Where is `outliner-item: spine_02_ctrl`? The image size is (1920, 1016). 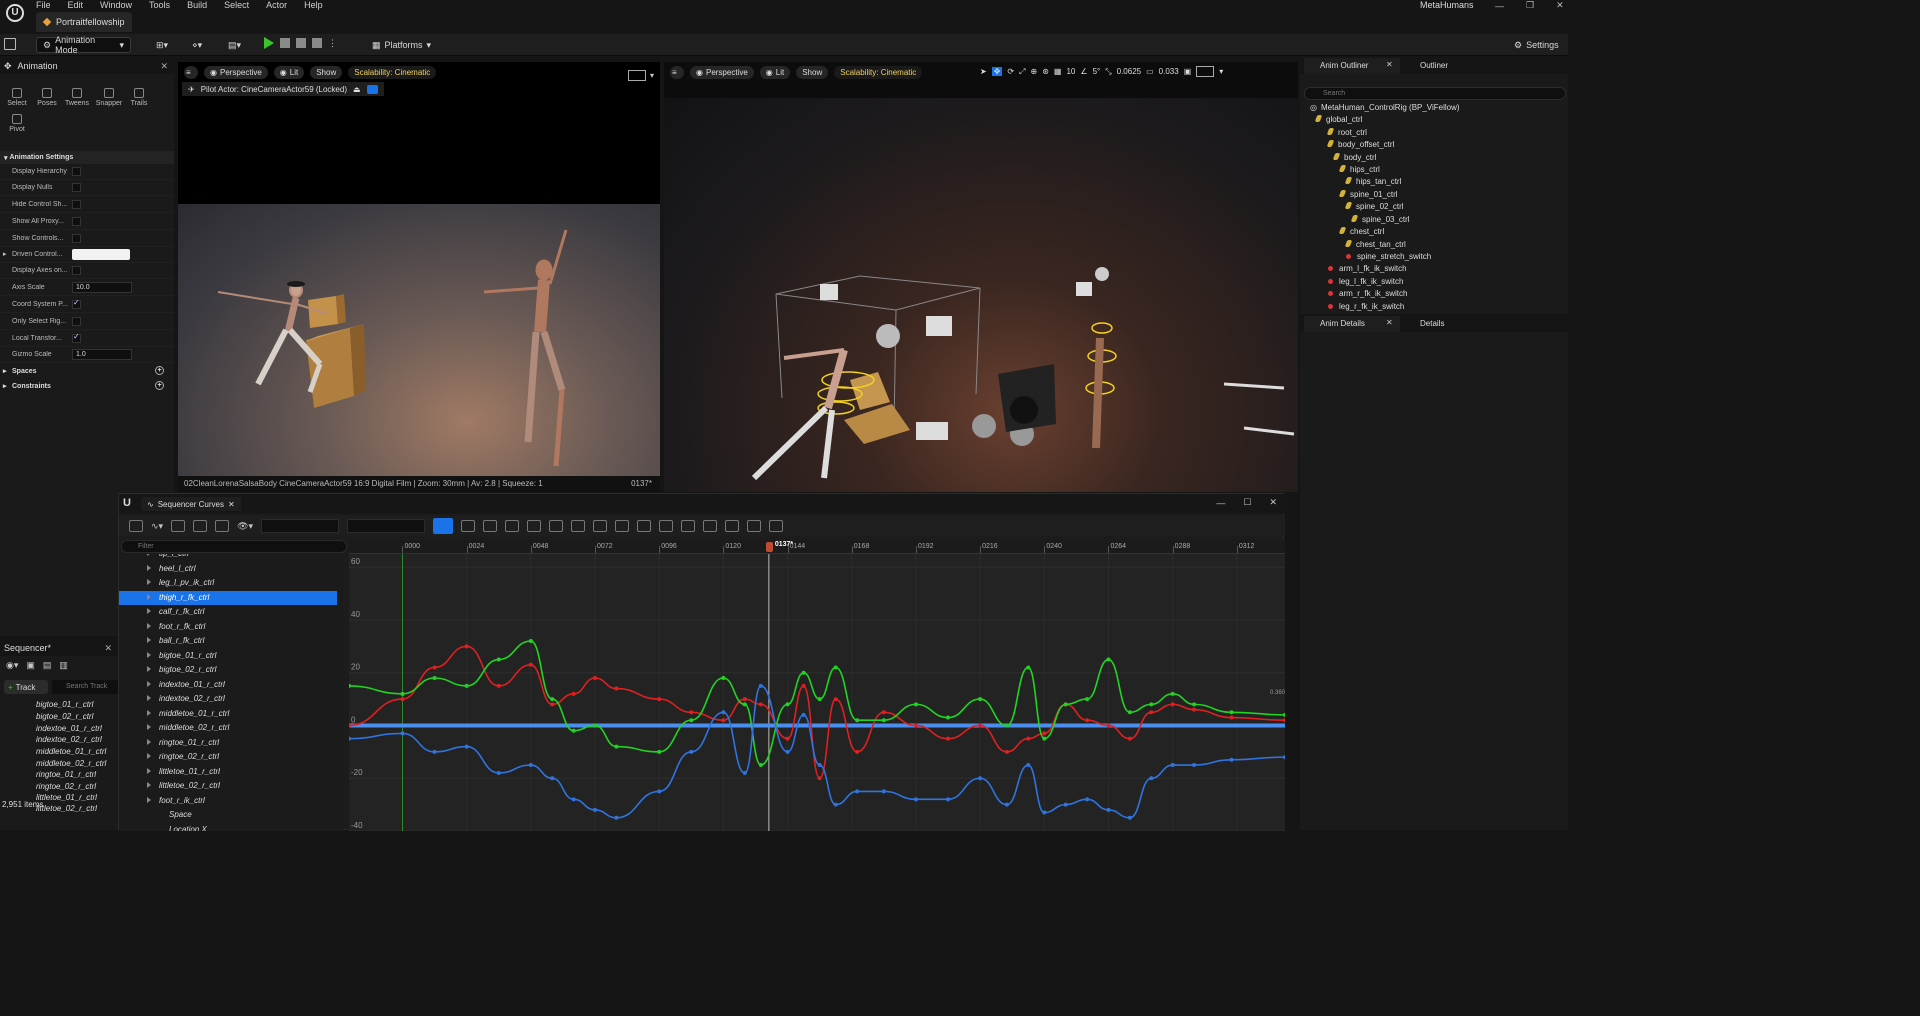 outliner-item: spine_02_ctrl is located at coordinates (1374, 207).